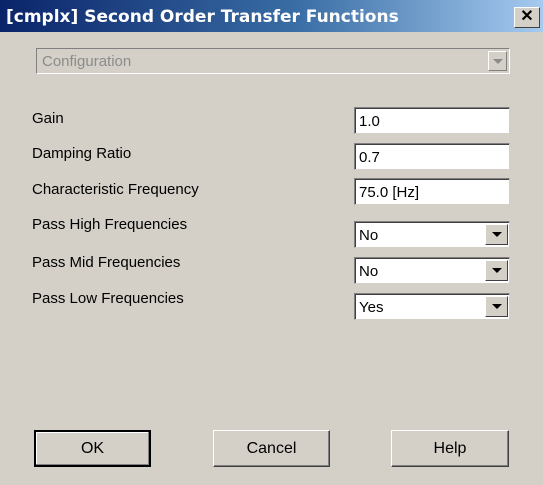 Image resolution: width=543 pixels, height=485 pixels. What do you see at coordinates (115, 189) in the screenshot?
I see `characteristic-frequency-label: Characteristic Frequency` at bounding box center [115, 189].